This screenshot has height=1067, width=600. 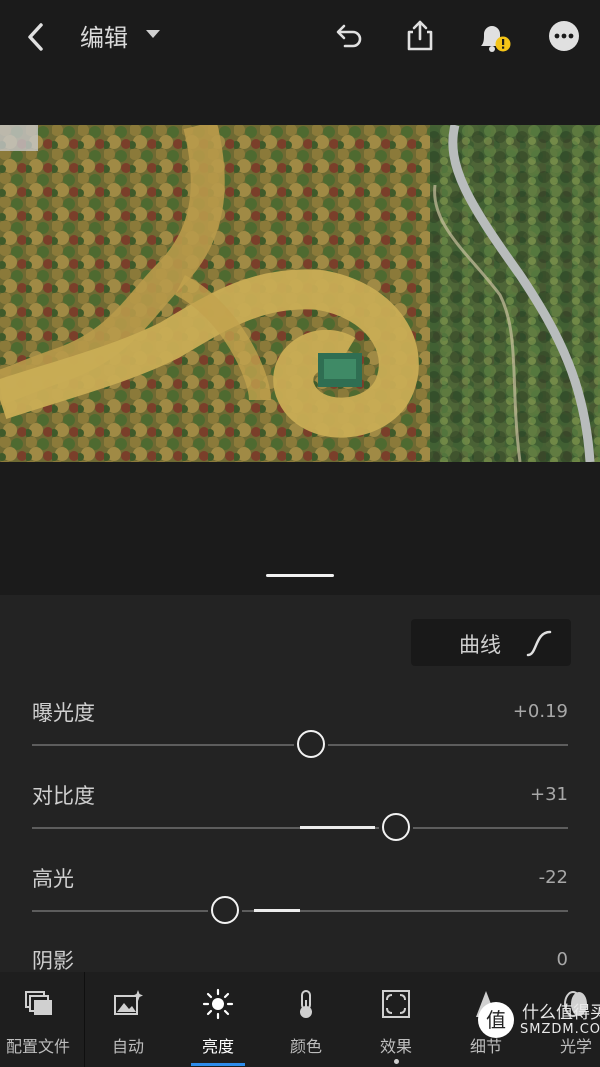 What do you see at coordinates (564, 36) in the screenshot?
I see `more-options-icon` at bounding box center [564, 36].